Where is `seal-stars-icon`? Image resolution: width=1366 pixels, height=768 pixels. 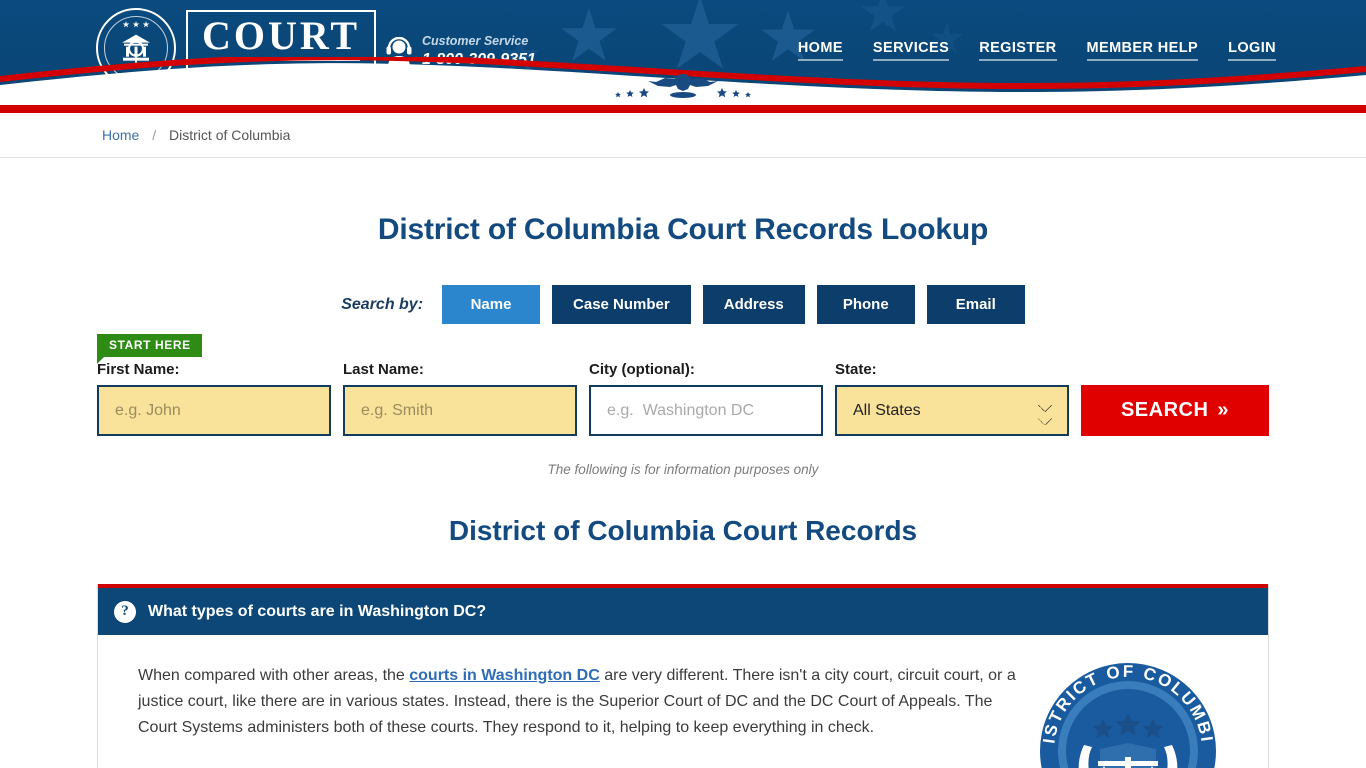 seal-stars-icon is located at coordinates (136, 24).